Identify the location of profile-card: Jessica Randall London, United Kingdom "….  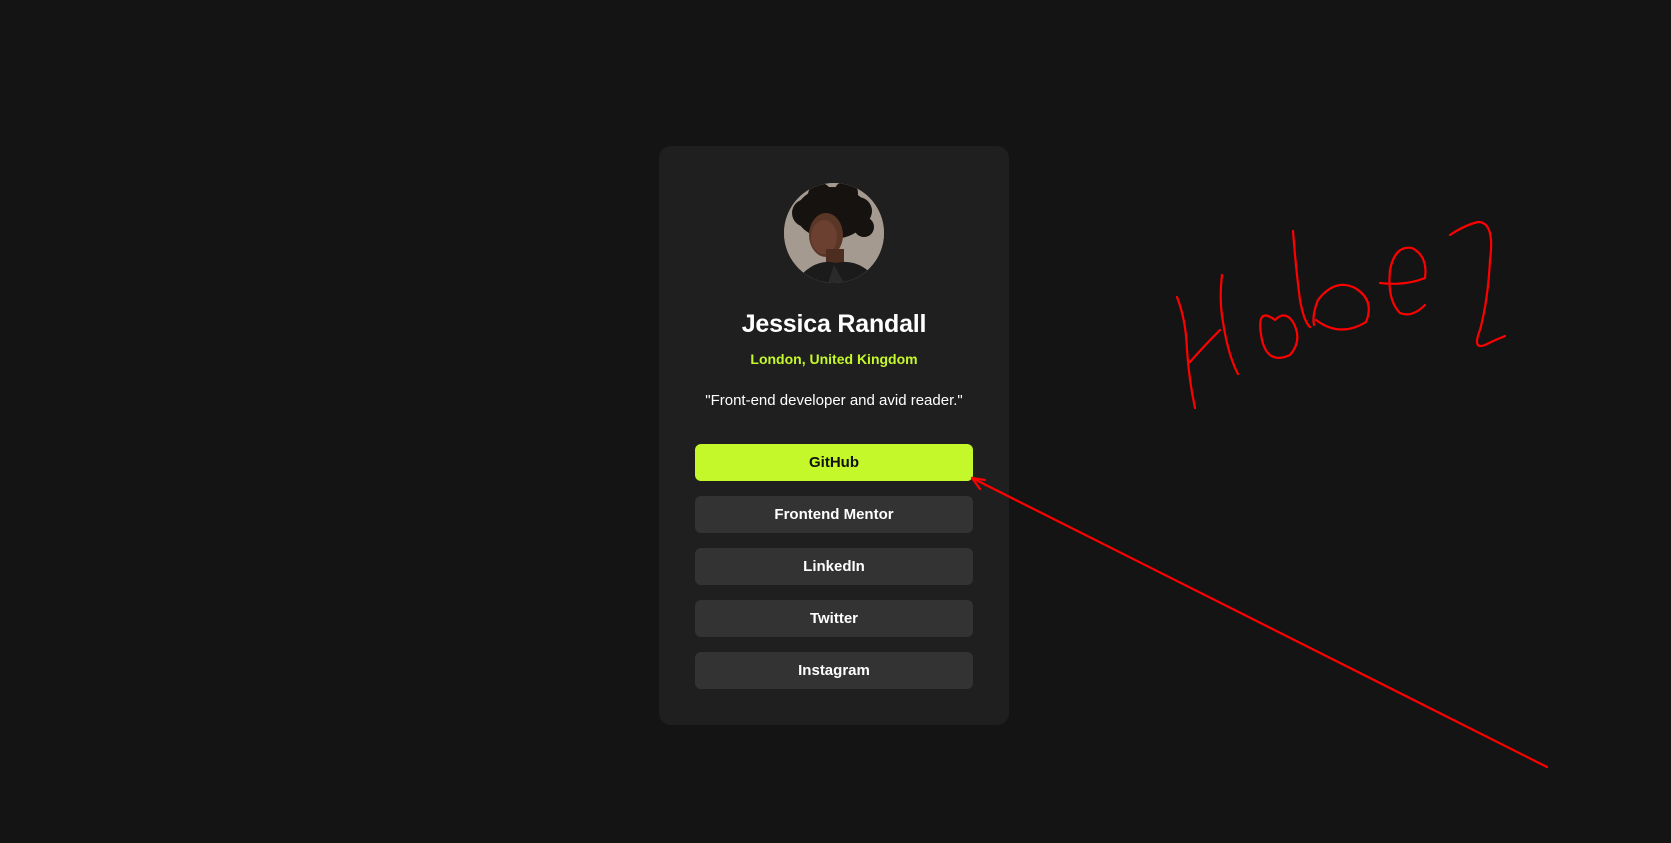
(834, 435).